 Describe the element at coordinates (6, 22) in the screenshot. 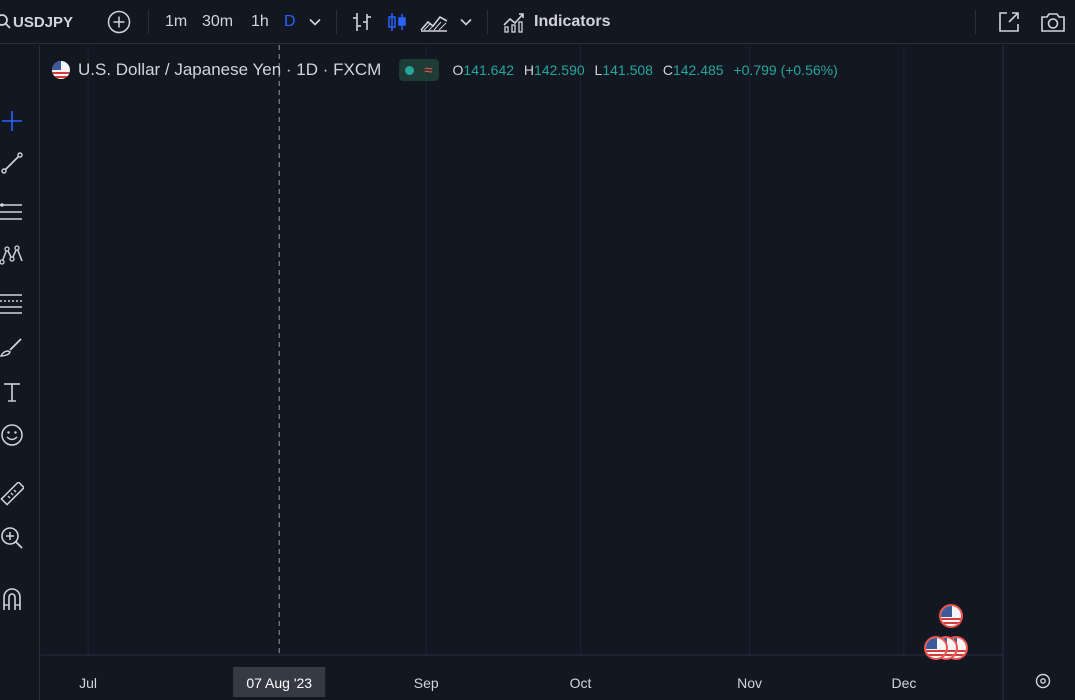

I see `symbol-search-icon` at that location.